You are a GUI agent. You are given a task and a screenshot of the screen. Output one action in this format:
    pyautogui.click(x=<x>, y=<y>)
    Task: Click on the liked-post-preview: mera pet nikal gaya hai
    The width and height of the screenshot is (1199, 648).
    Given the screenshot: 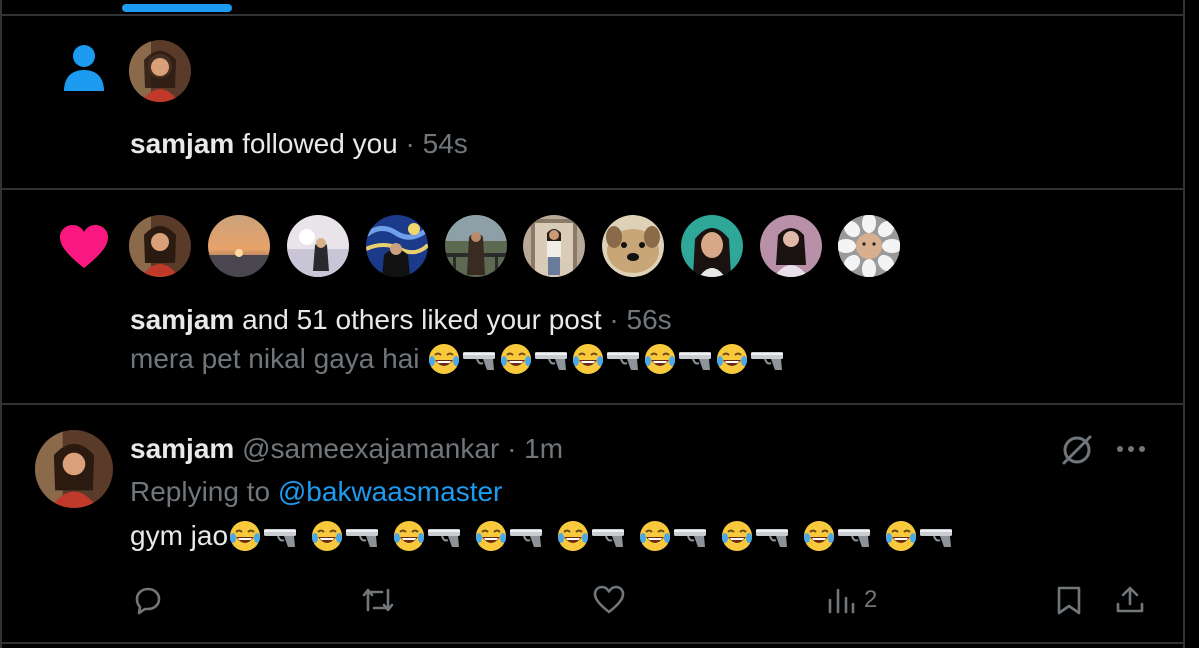 What is the action you would take?
    pyautogui.click(x=458, y=359)
    